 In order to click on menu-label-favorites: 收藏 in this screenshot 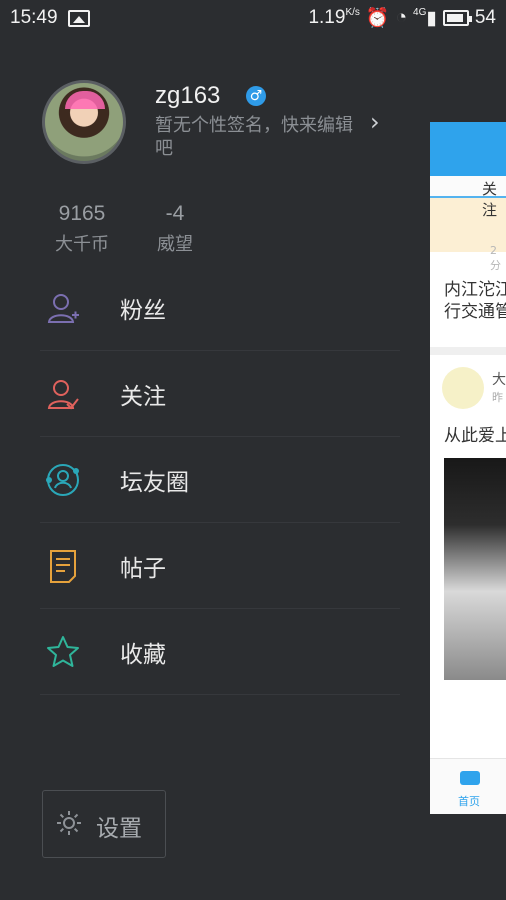, I will do `click(143, 655)`.